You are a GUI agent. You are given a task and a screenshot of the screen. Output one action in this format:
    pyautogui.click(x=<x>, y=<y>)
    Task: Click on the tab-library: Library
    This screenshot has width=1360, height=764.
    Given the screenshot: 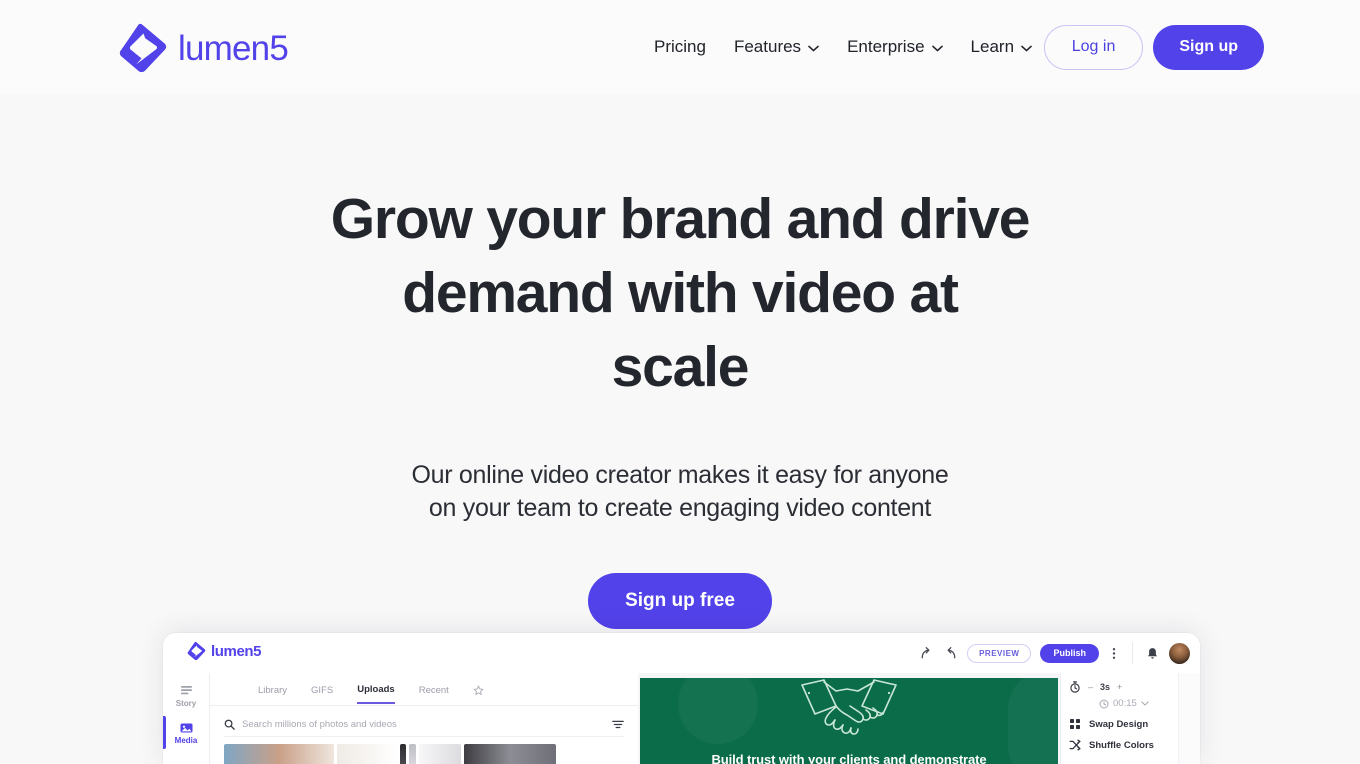 What is the action you would take?
    pyautogui.click(x=272, y=694)
    